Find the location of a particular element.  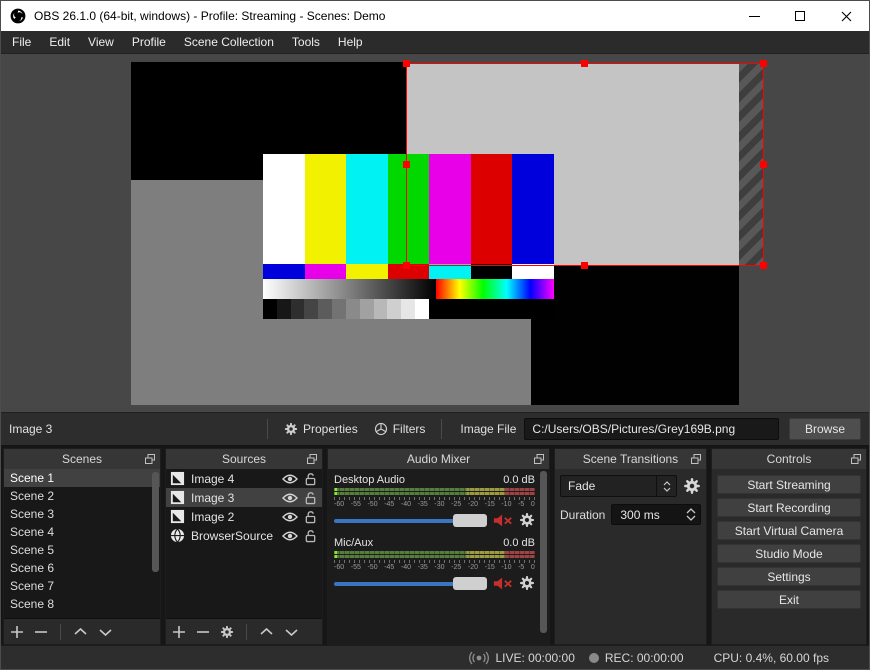

add-scene-button is located at coordinates (17, 632).